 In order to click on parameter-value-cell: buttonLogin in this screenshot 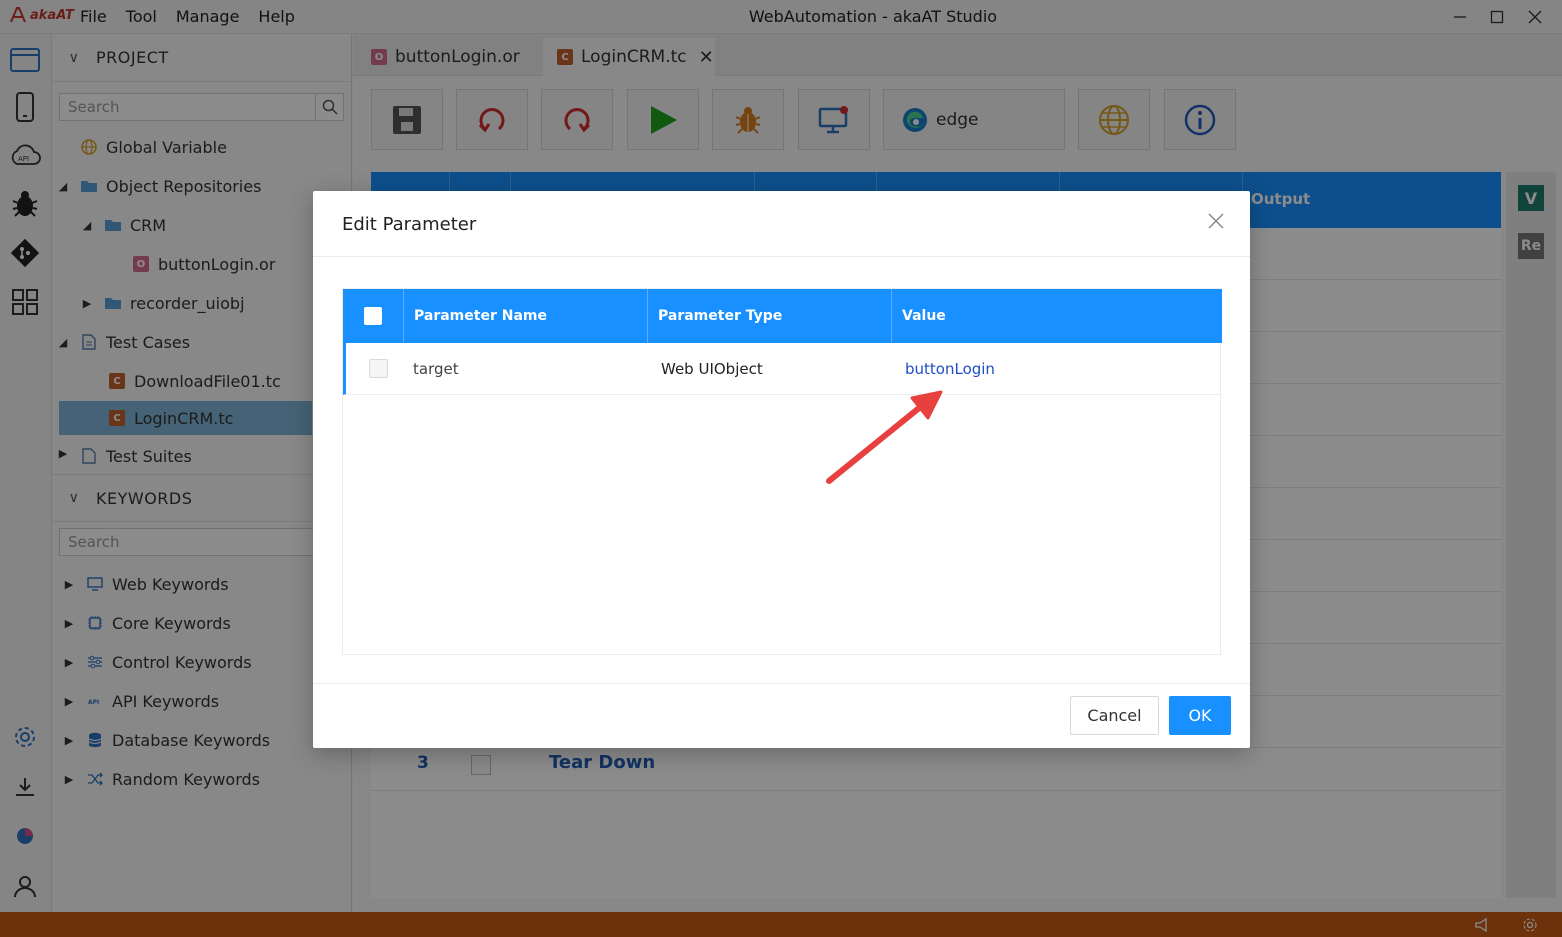, I will do `click(950, 369)`.